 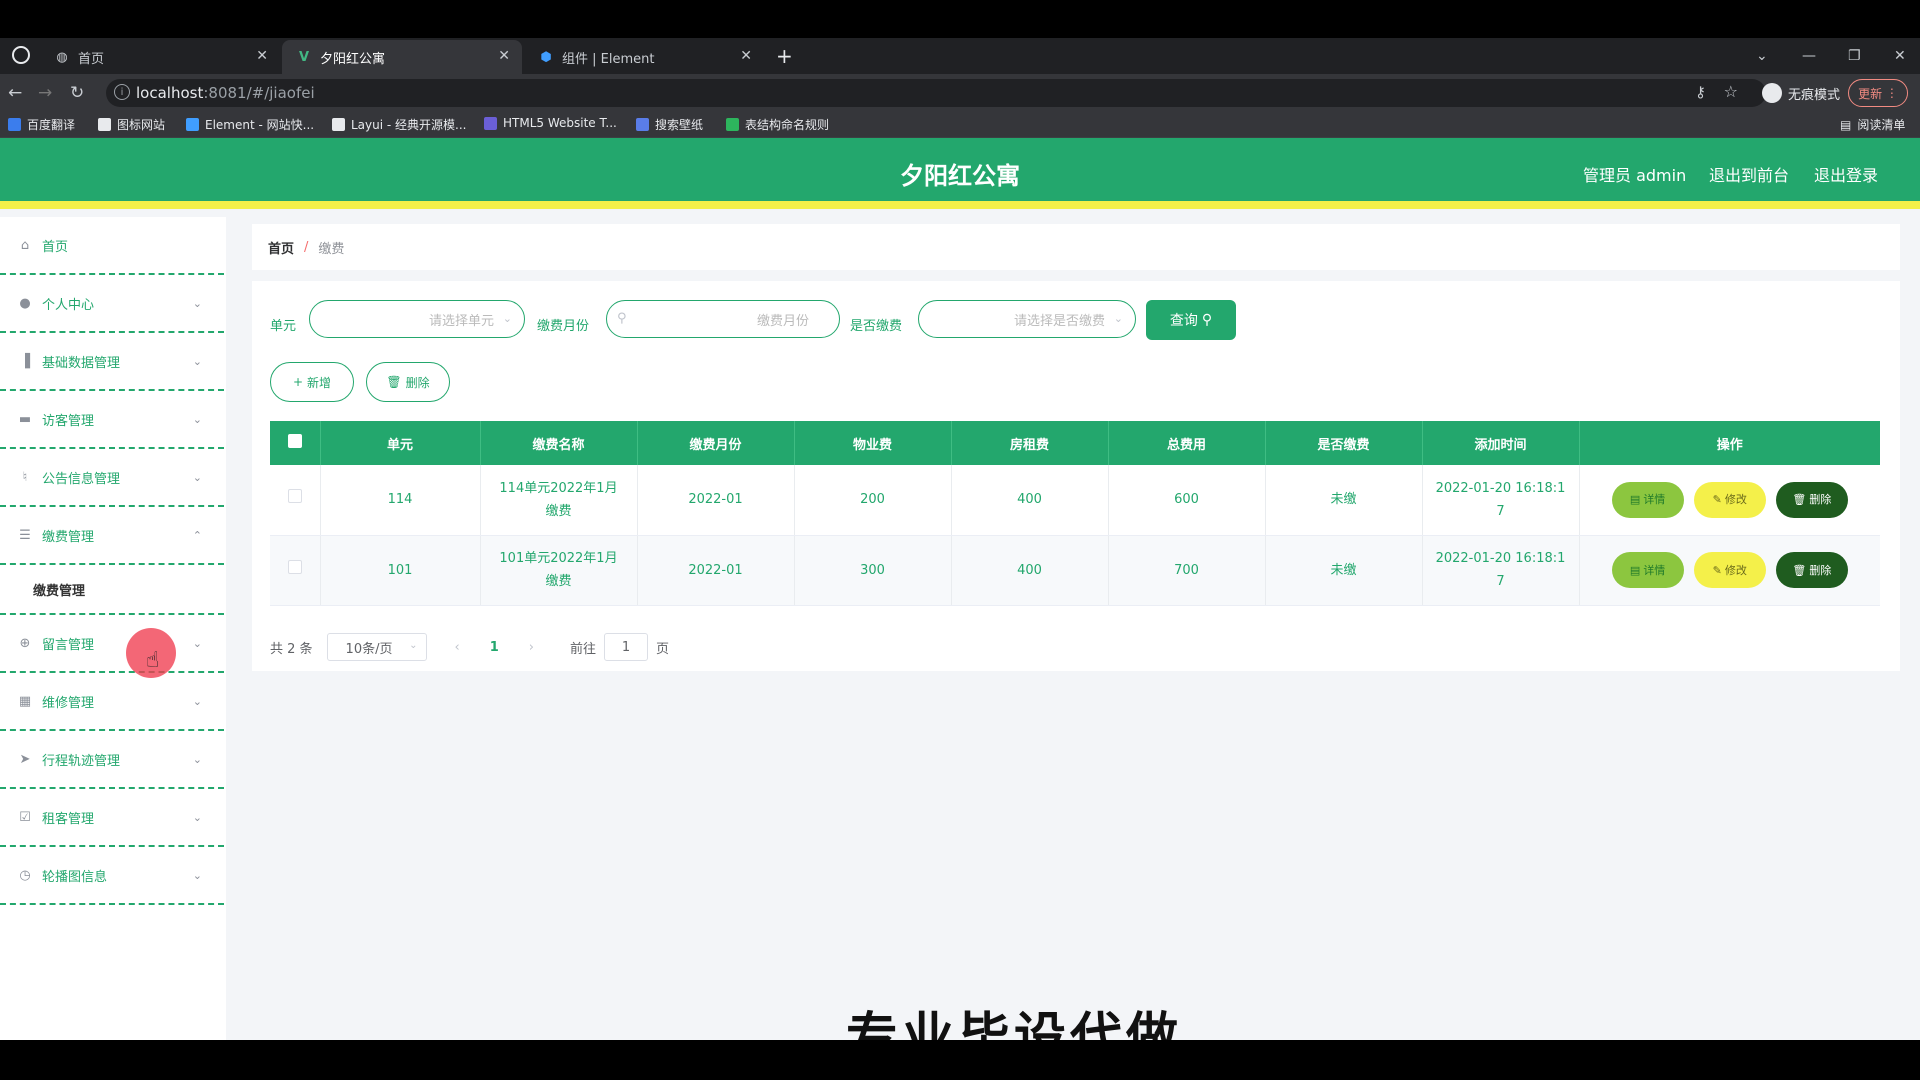 What do you see at coordinates (160, 57) in the screenshot?
I see `tab-home: ◍ 首页 ✕` at bounding box center [160, 57].